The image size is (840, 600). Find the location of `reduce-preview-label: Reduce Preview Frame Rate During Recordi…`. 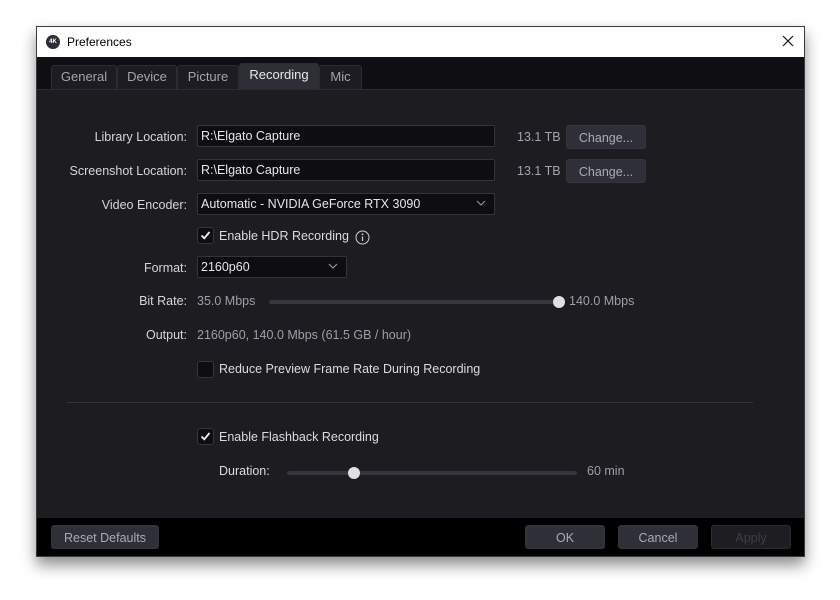

reduce-preview-label: Reduce Preview Frame Rate During Recordi… is located at coordinates (350, 369).